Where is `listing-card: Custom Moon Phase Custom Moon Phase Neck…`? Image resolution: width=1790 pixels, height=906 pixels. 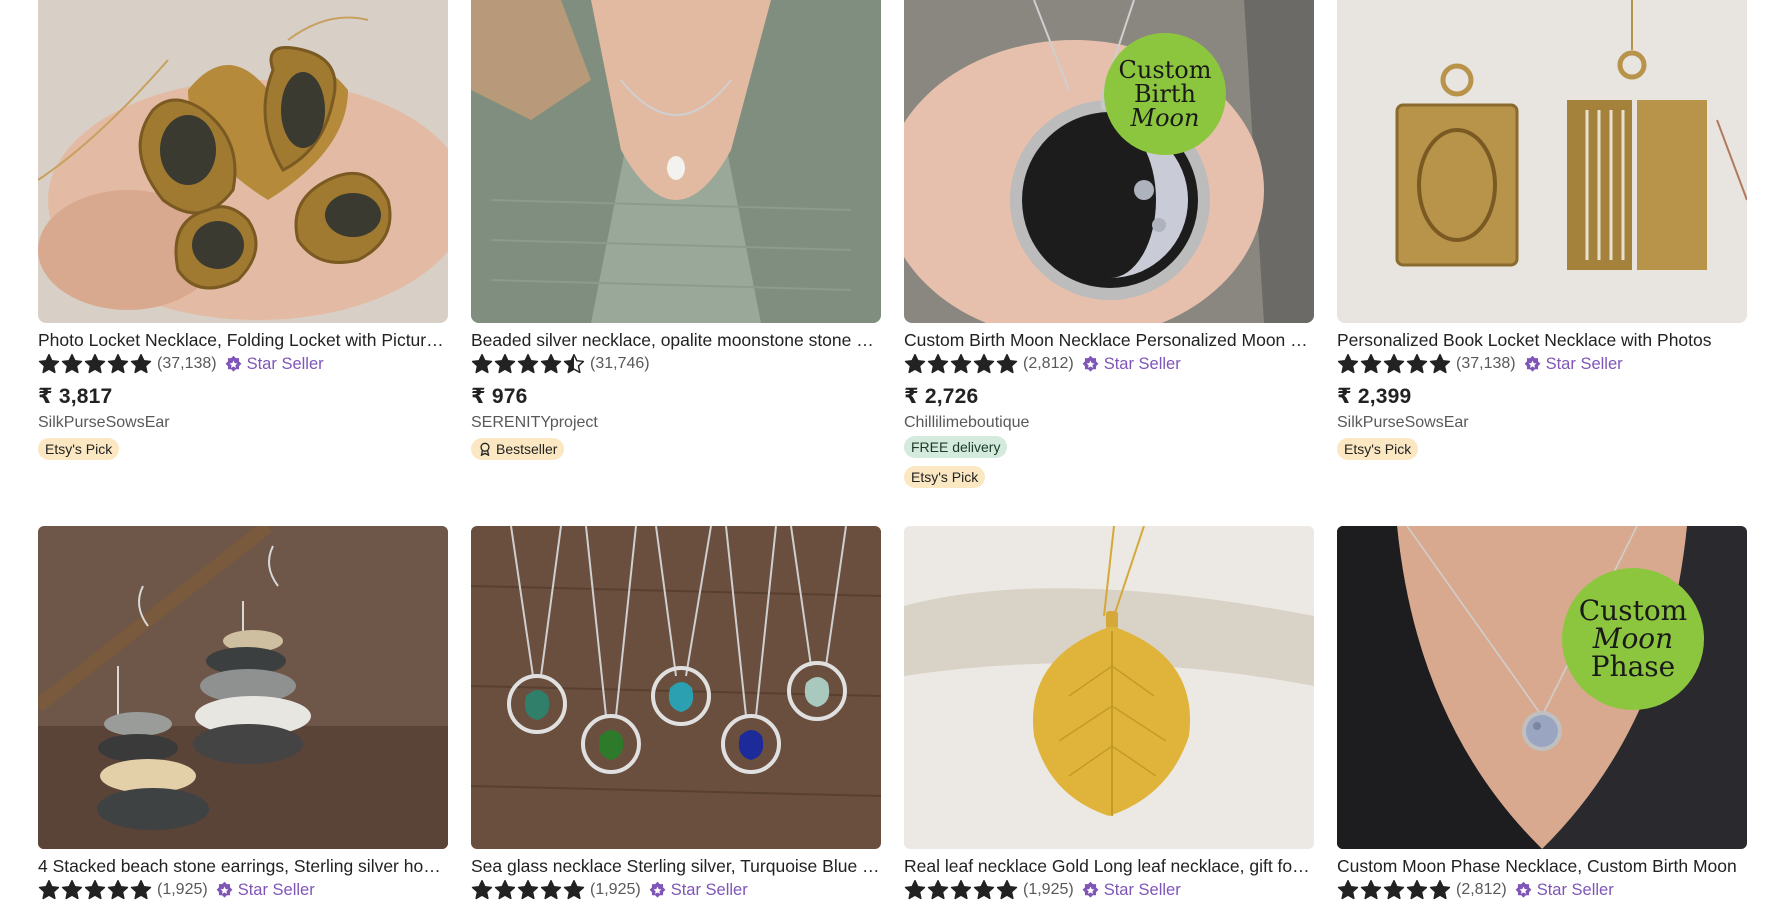 listing-card: Custom Moon Phase Custom Moon Phase Neck… is located at coordinates (1542, 714).